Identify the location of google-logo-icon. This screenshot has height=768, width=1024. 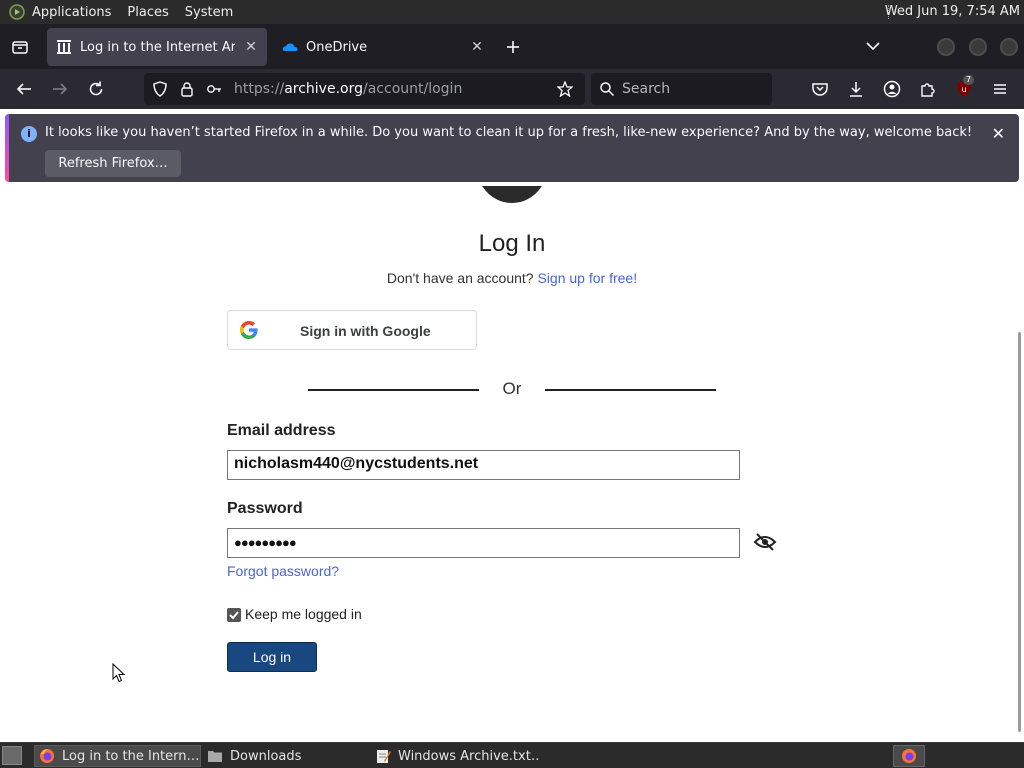
(248, 330).